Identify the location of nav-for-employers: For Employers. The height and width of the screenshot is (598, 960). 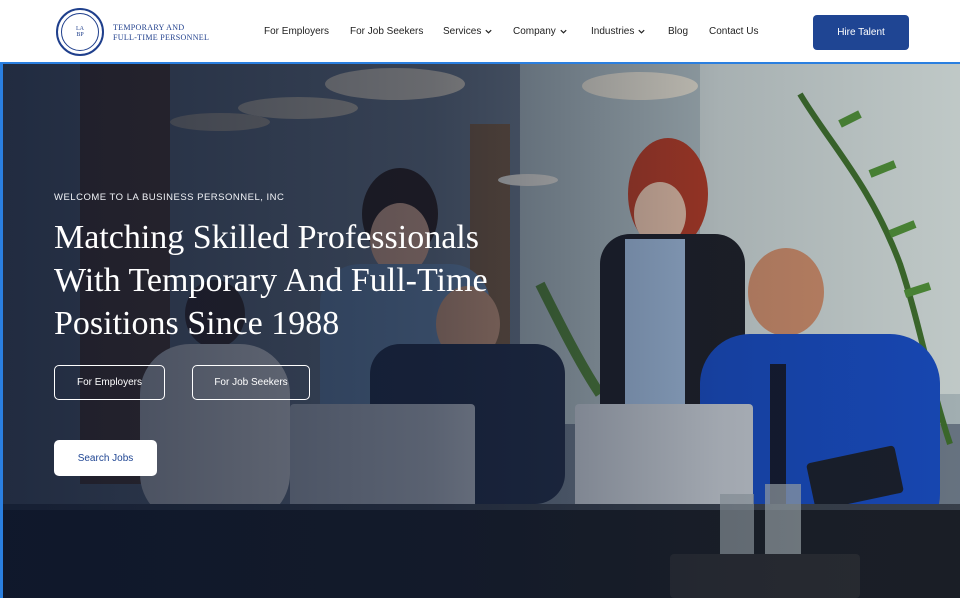
(296, 31).